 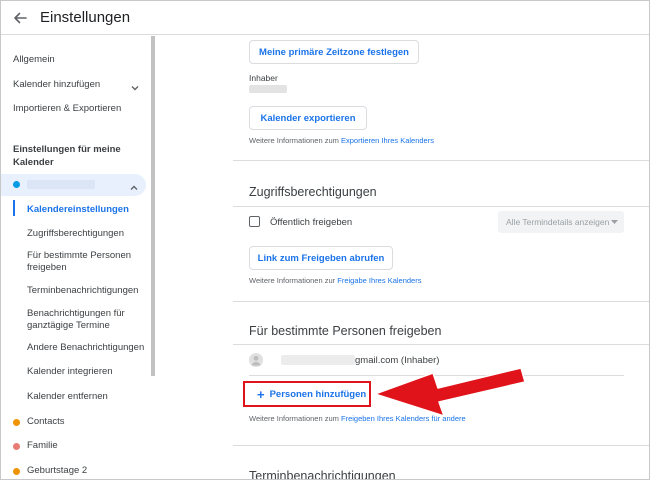 I want to click on plus-icon: +, so click(x=261, y=394).